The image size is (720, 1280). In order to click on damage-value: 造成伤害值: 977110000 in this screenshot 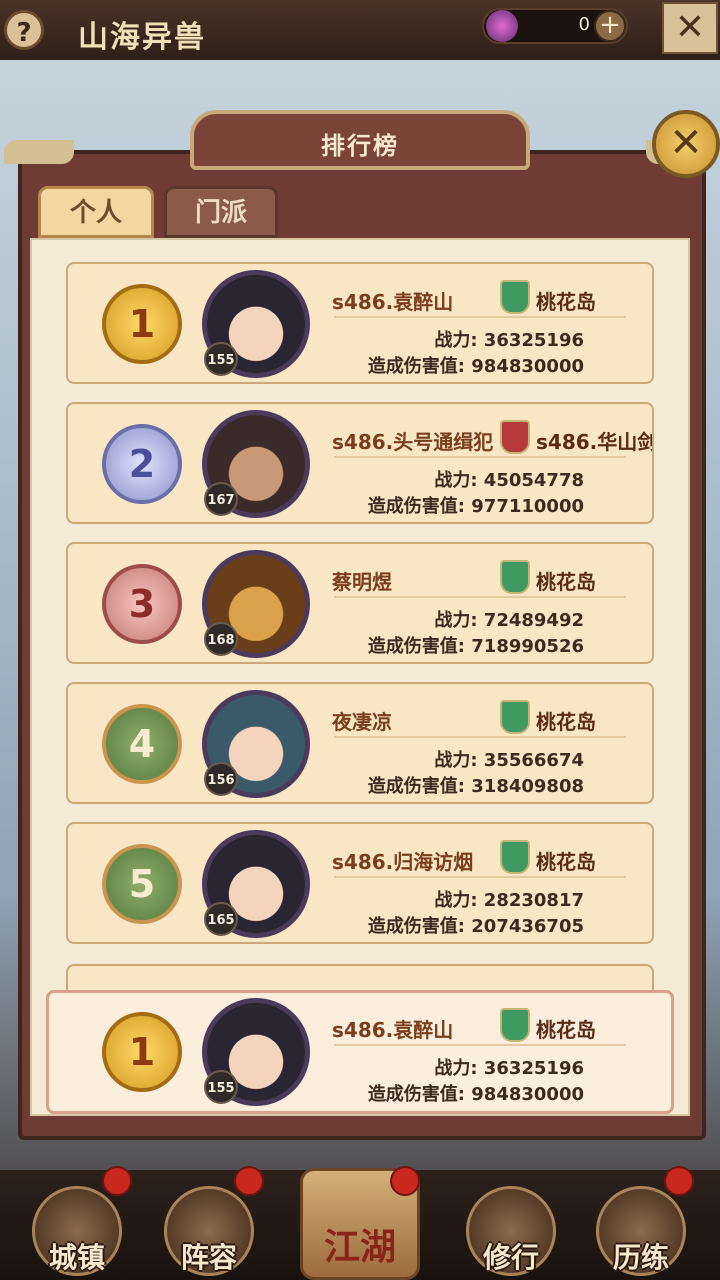, I will do `click(475, 506)`.